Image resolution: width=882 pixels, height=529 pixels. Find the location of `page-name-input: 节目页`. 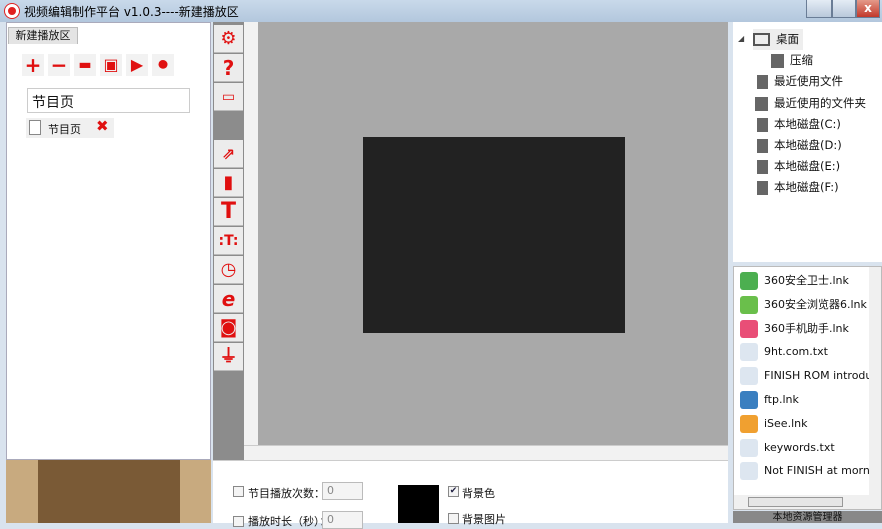

page-name-input: 节目页 is located at coordinates (108, 100).